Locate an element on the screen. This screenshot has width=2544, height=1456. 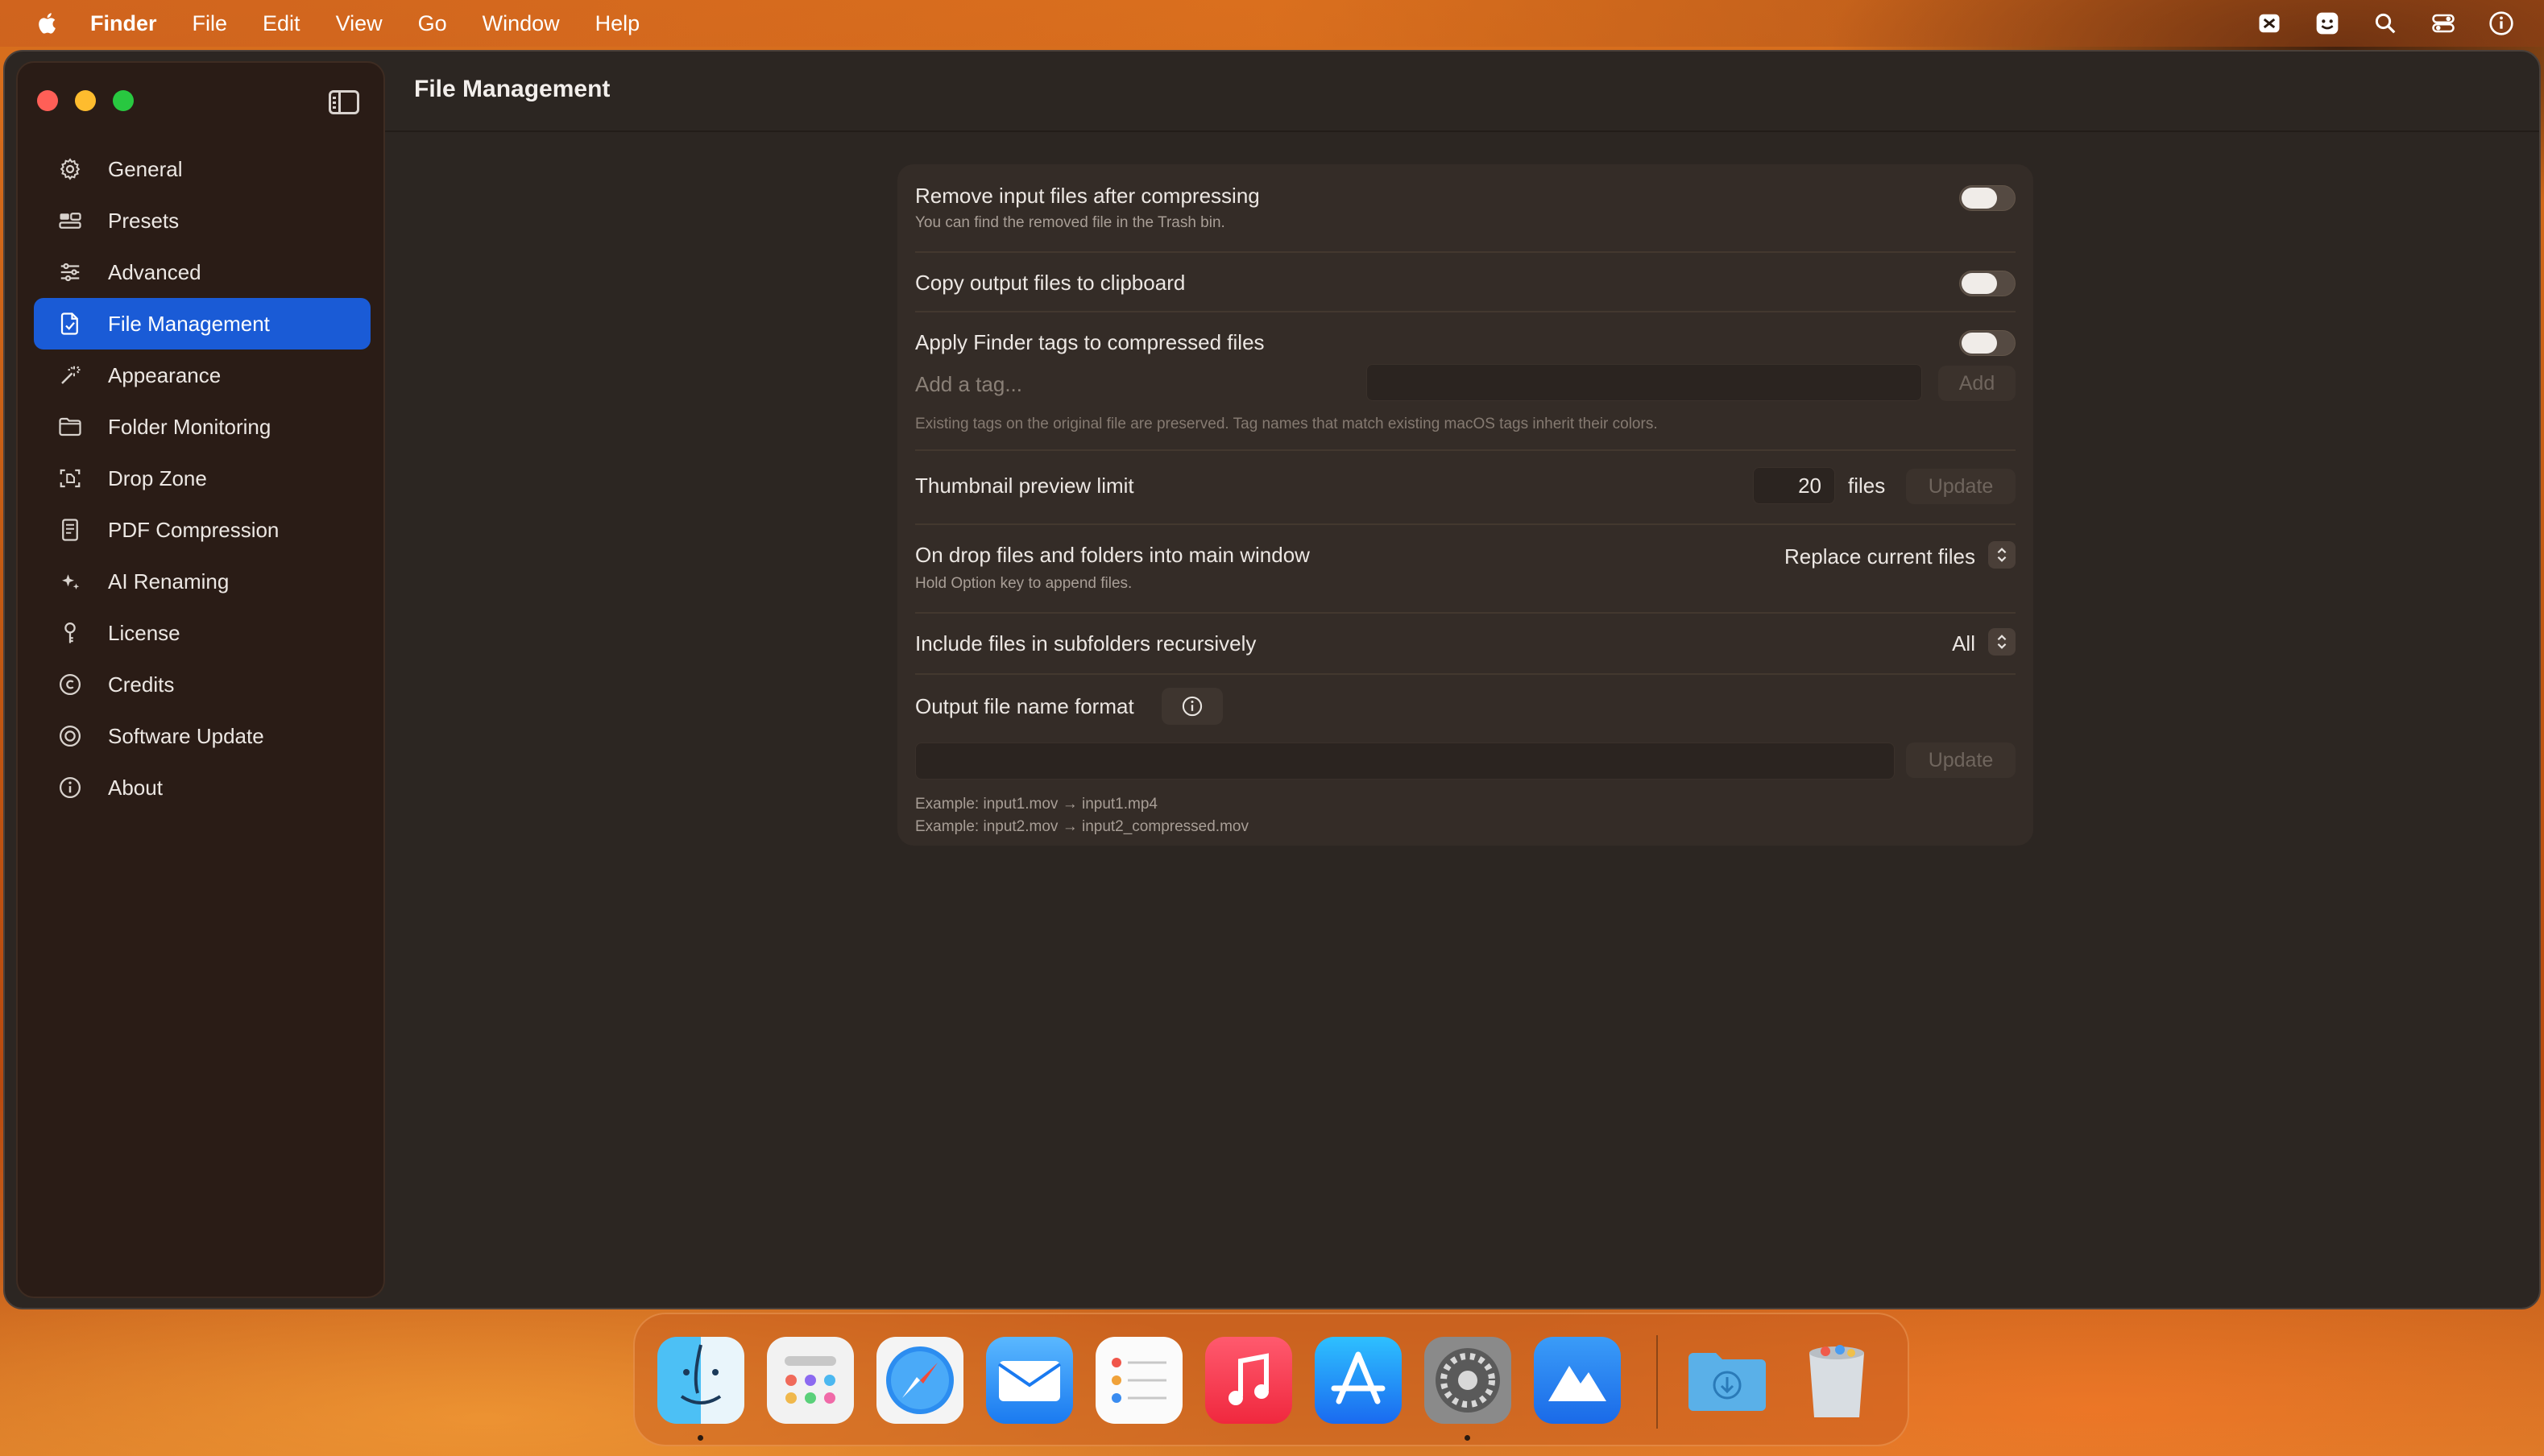
on-drop-popup-value: Replace current files is located at coordinates (1879, 556).